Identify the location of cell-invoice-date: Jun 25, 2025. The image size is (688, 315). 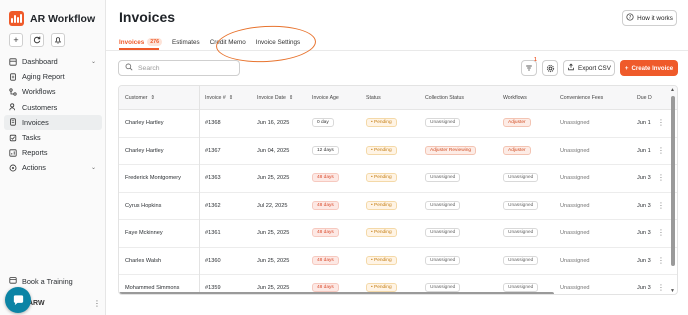
(273, 178).